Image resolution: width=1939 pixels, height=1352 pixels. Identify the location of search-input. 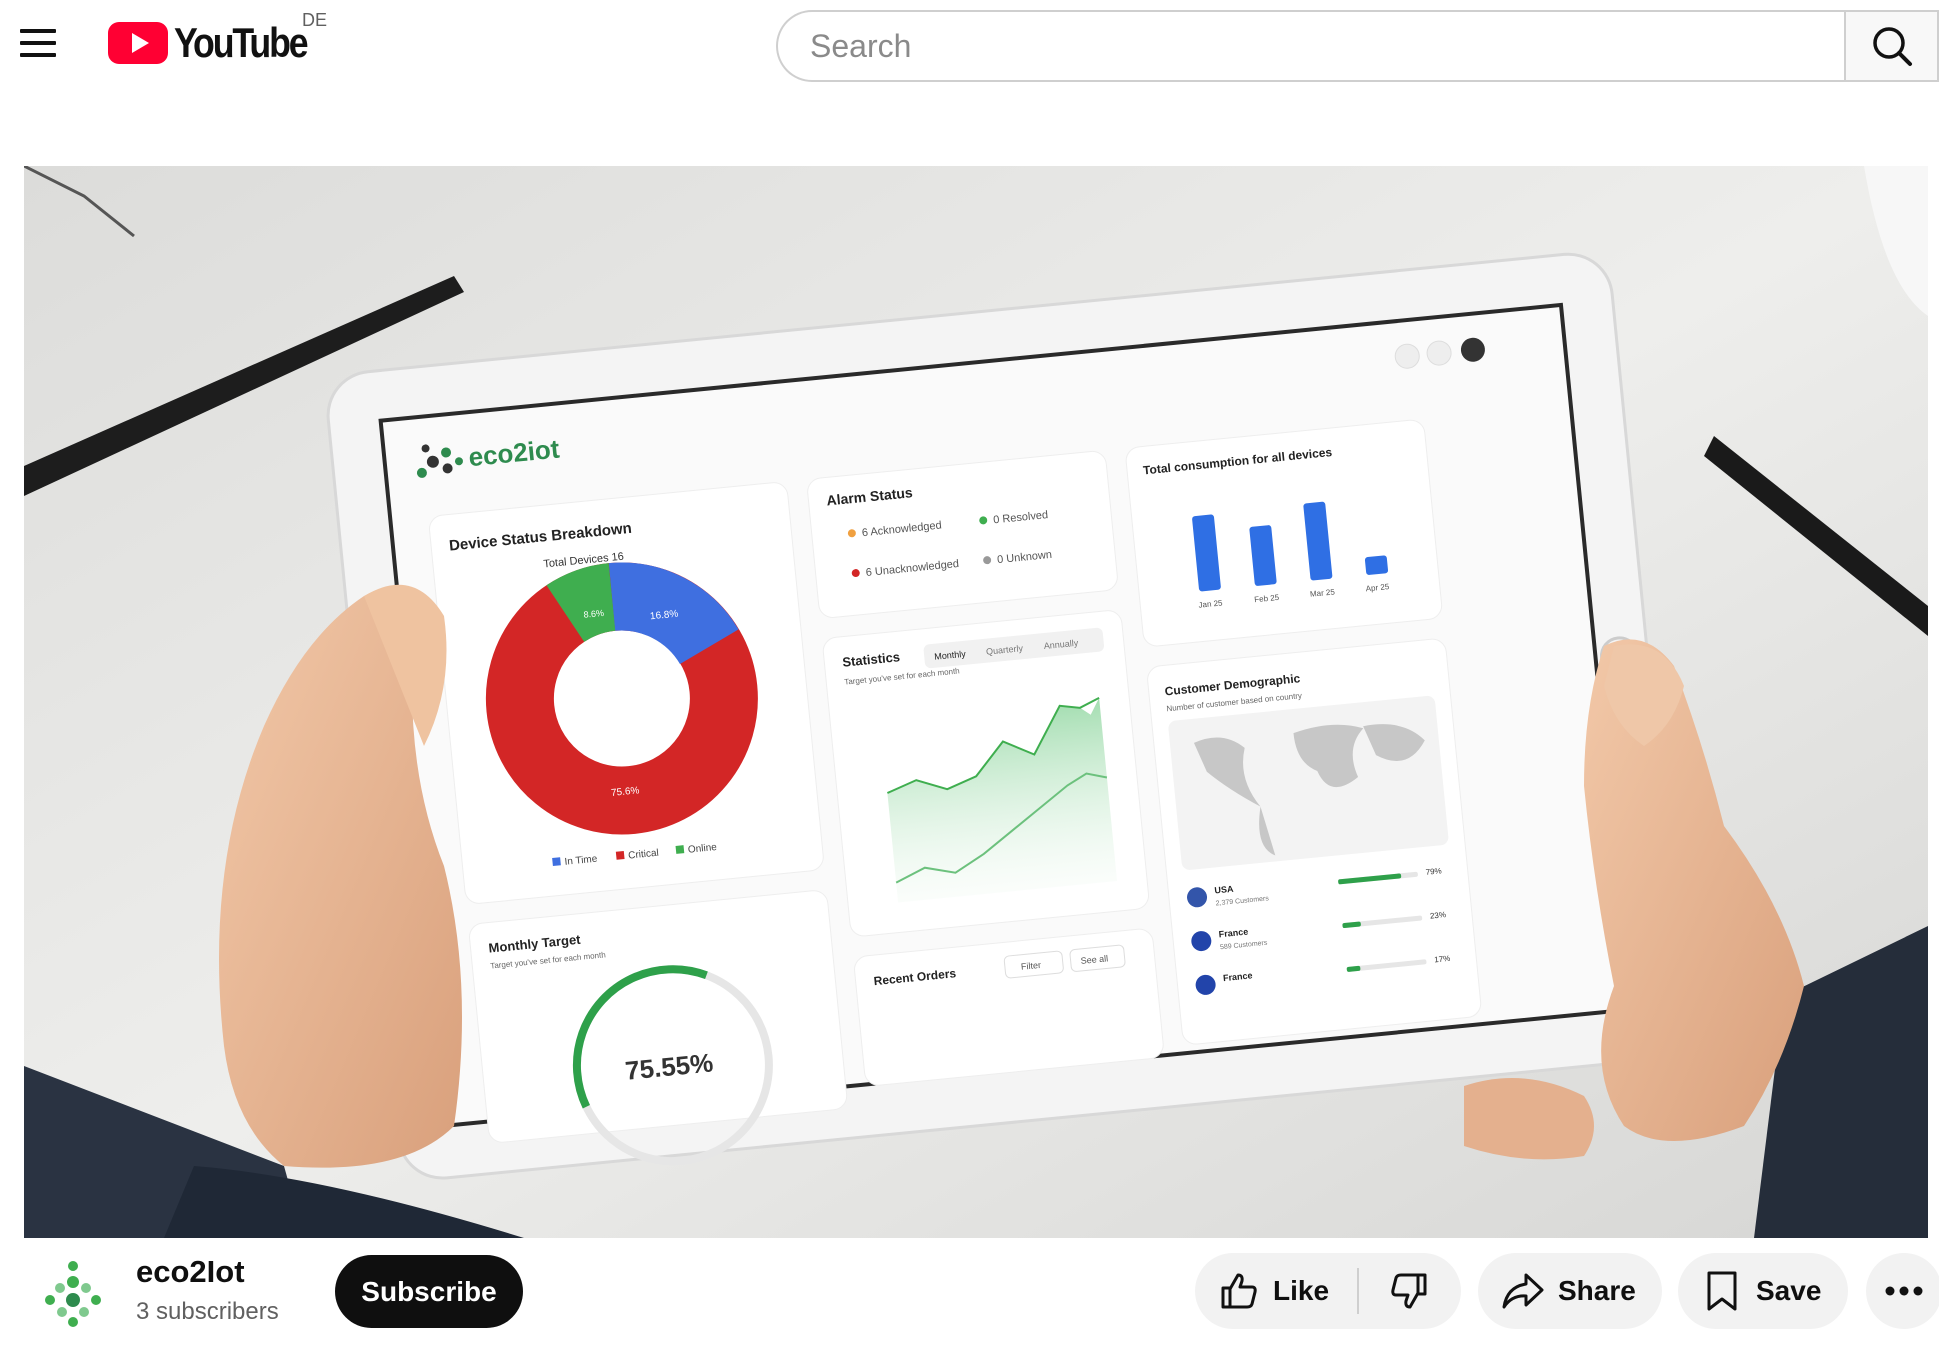
(1310, 46).